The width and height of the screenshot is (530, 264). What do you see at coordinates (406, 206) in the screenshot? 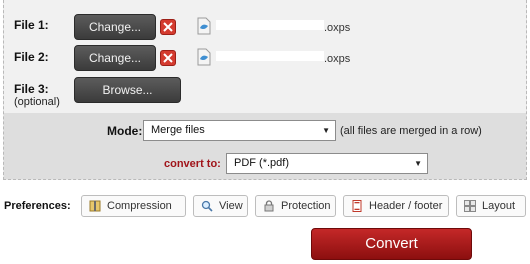
I see `header-footer-button-label: Header / footer` at bounding box center [406, 206].